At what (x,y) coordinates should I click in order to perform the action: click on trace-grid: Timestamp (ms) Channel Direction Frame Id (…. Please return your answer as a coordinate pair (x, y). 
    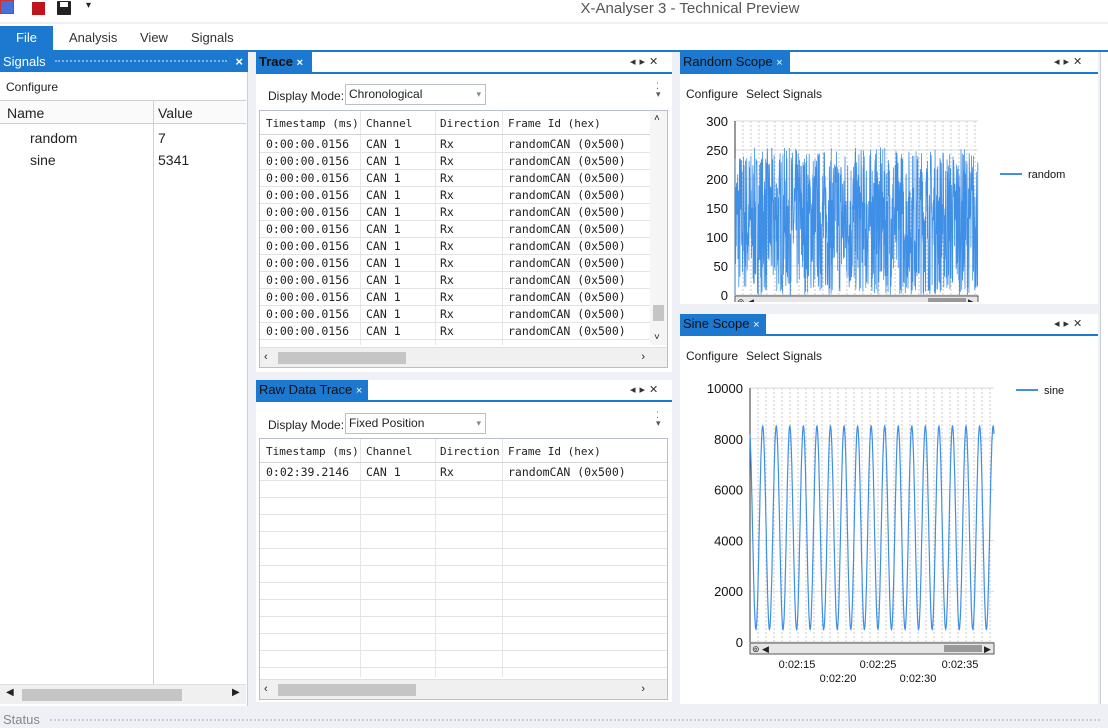
    Looking at the image, I should click on (463, 239).